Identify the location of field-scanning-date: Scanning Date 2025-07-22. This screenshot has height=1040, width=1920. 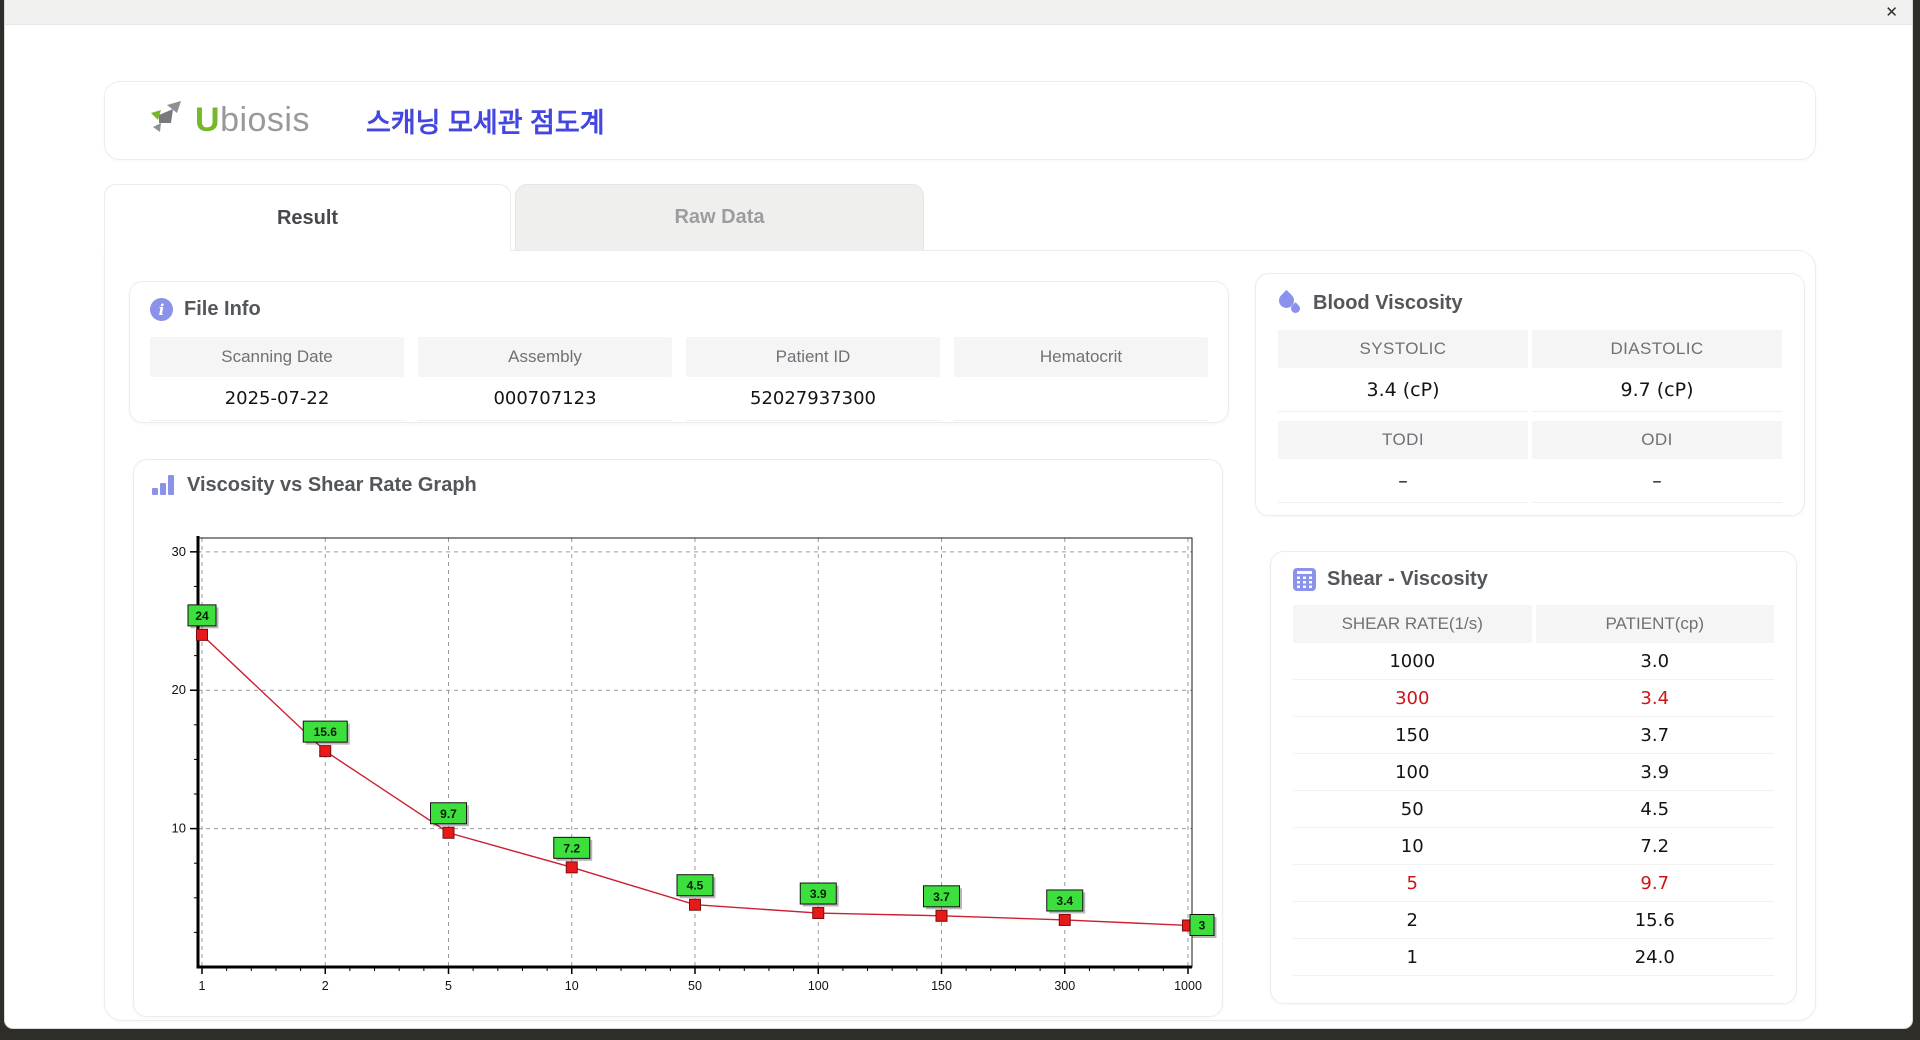
(277, 379).